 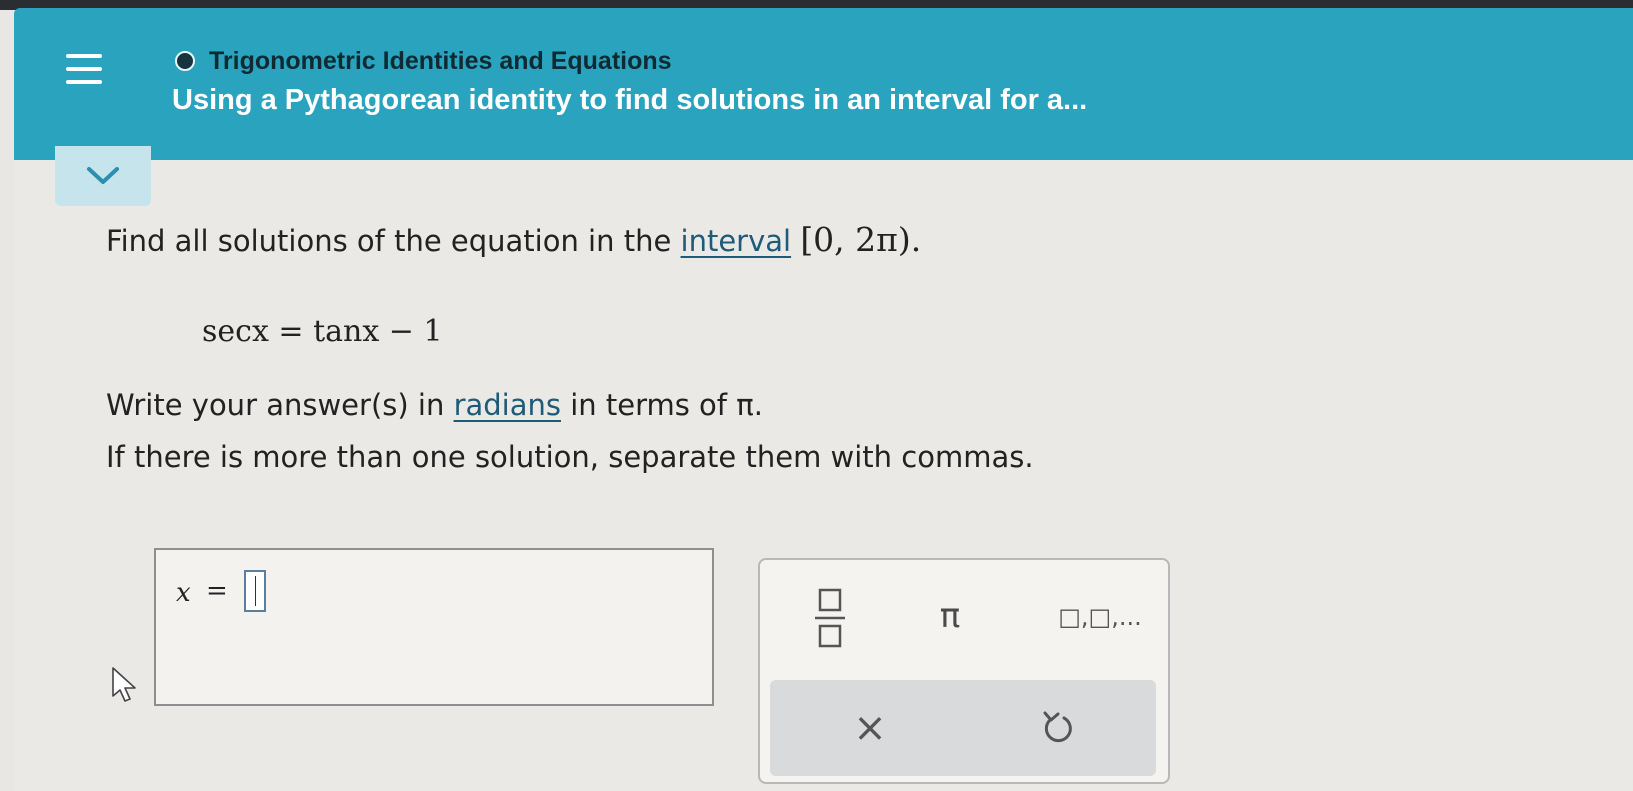 I want to click on answer-variable: x, so click(x=183, y=593).